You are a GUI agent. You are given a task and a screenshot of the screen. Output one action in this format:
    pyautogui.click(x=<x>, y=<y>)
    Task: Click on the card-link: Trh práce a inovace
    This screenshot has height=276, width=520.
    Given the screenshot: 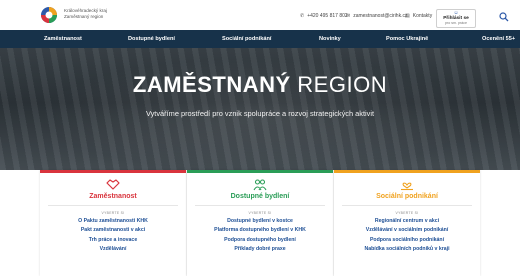 What is the action you would take?
    pyautogui.click(x=113, y=240)
    